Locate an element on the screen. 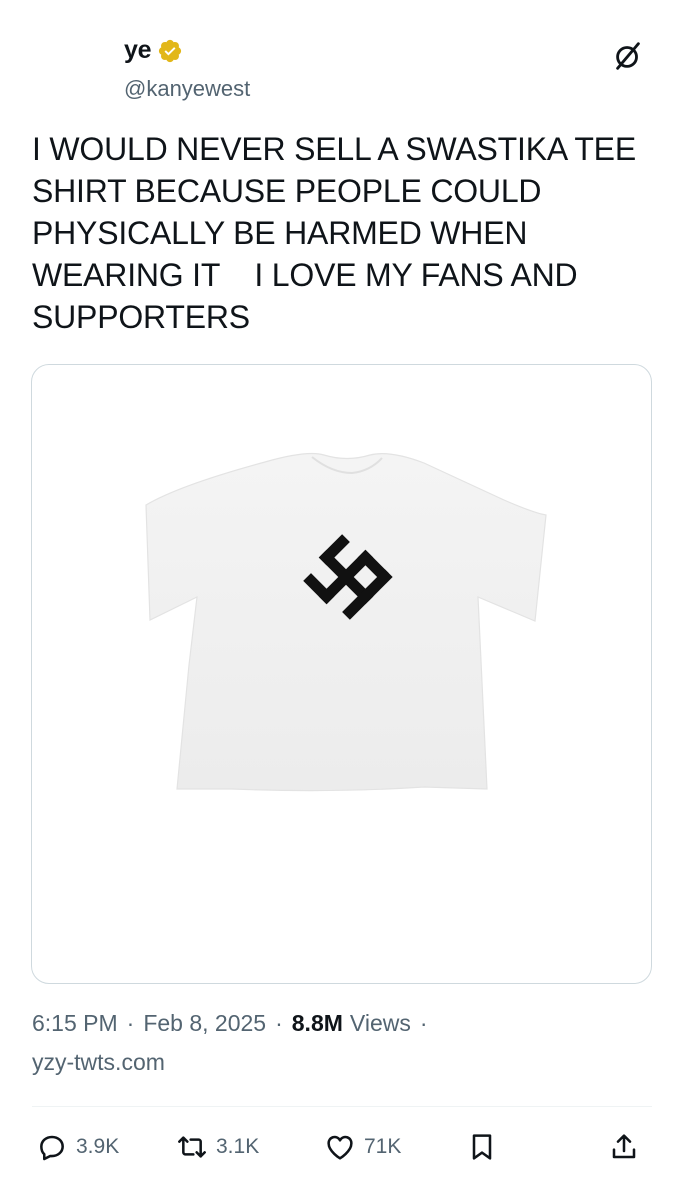 The image size is (682, 1199). bookmark-button is located at coordinates (482, 1147).